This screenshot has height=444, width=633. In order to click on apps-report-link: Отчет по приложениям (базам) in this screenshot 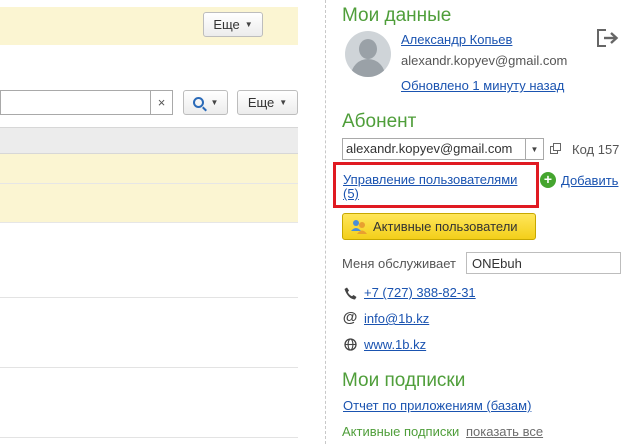, I will do `click(437, 405)`.